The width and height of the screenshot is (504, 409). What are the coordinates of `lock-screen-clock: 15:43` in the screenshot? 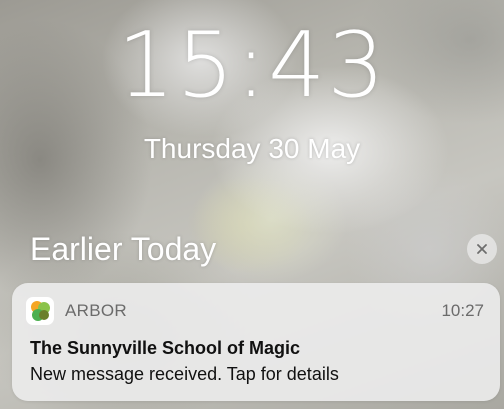 It's located at (252, 65).